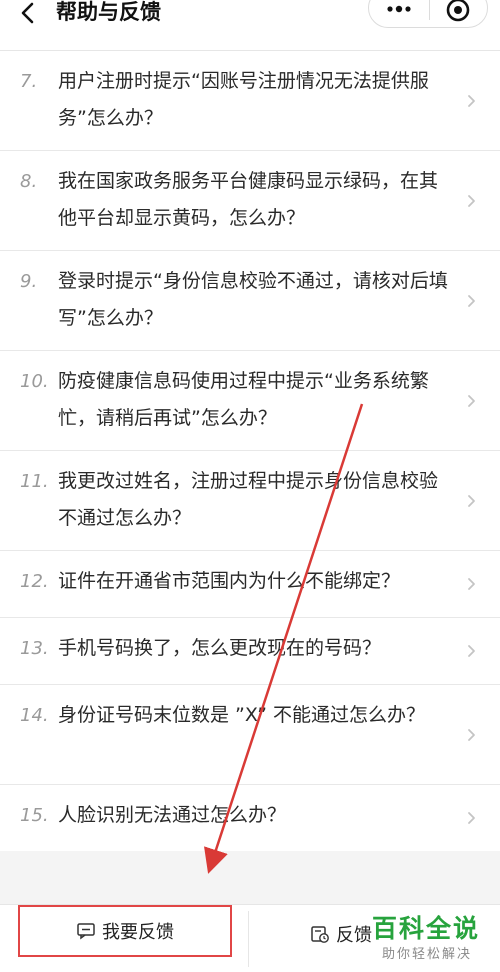  What do you see at coordinates (29, 281) in the screenshot?
I see `faq-item-number: 9.` at bounding box center [29, 281].